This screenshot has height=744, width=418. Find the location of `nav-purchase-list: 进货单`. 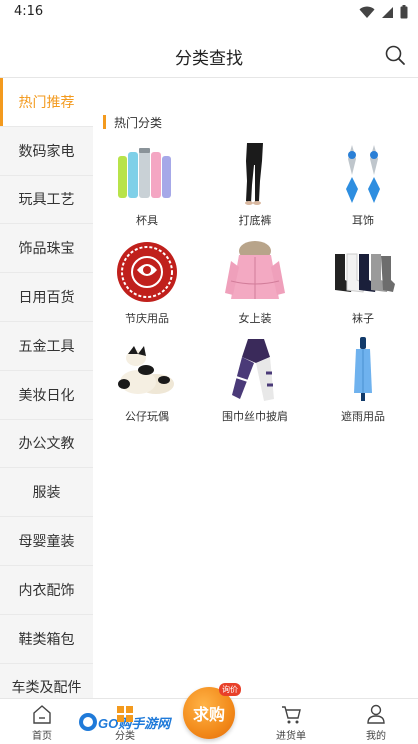

nav-purchase-list: 进货单 is located at coordinates (291, 722).